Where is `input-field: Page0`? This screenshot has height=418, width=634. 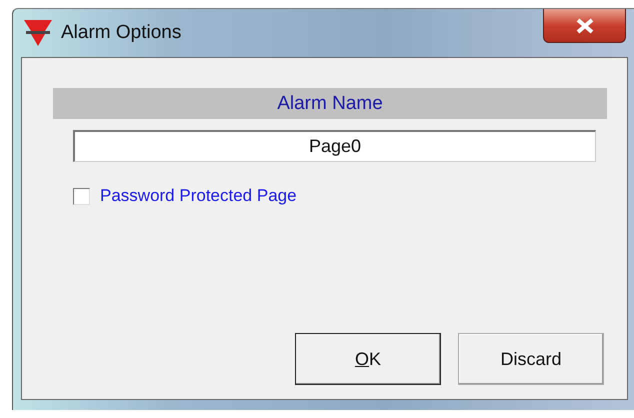 input-field: Page0 is located at coordinates (334, 146).